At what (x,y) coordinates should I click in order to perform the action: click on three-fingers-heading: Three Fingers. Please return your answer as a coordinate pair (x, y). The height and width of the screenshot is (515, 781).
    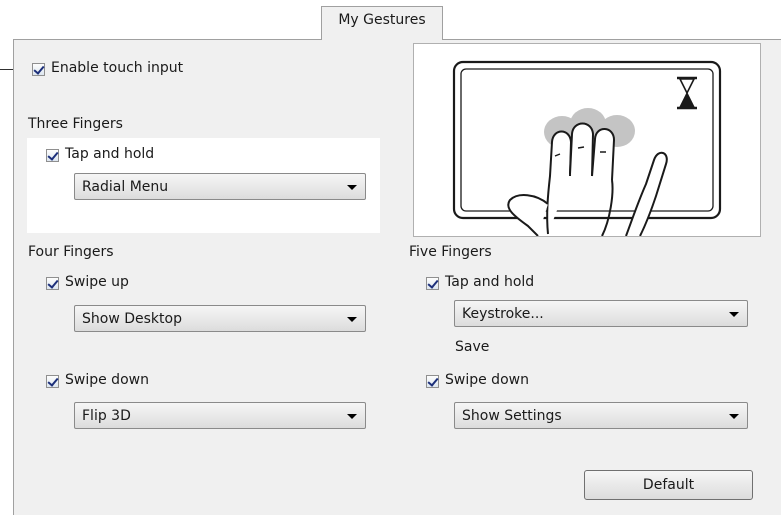
    Looking at the image, I should click on (75, 124).